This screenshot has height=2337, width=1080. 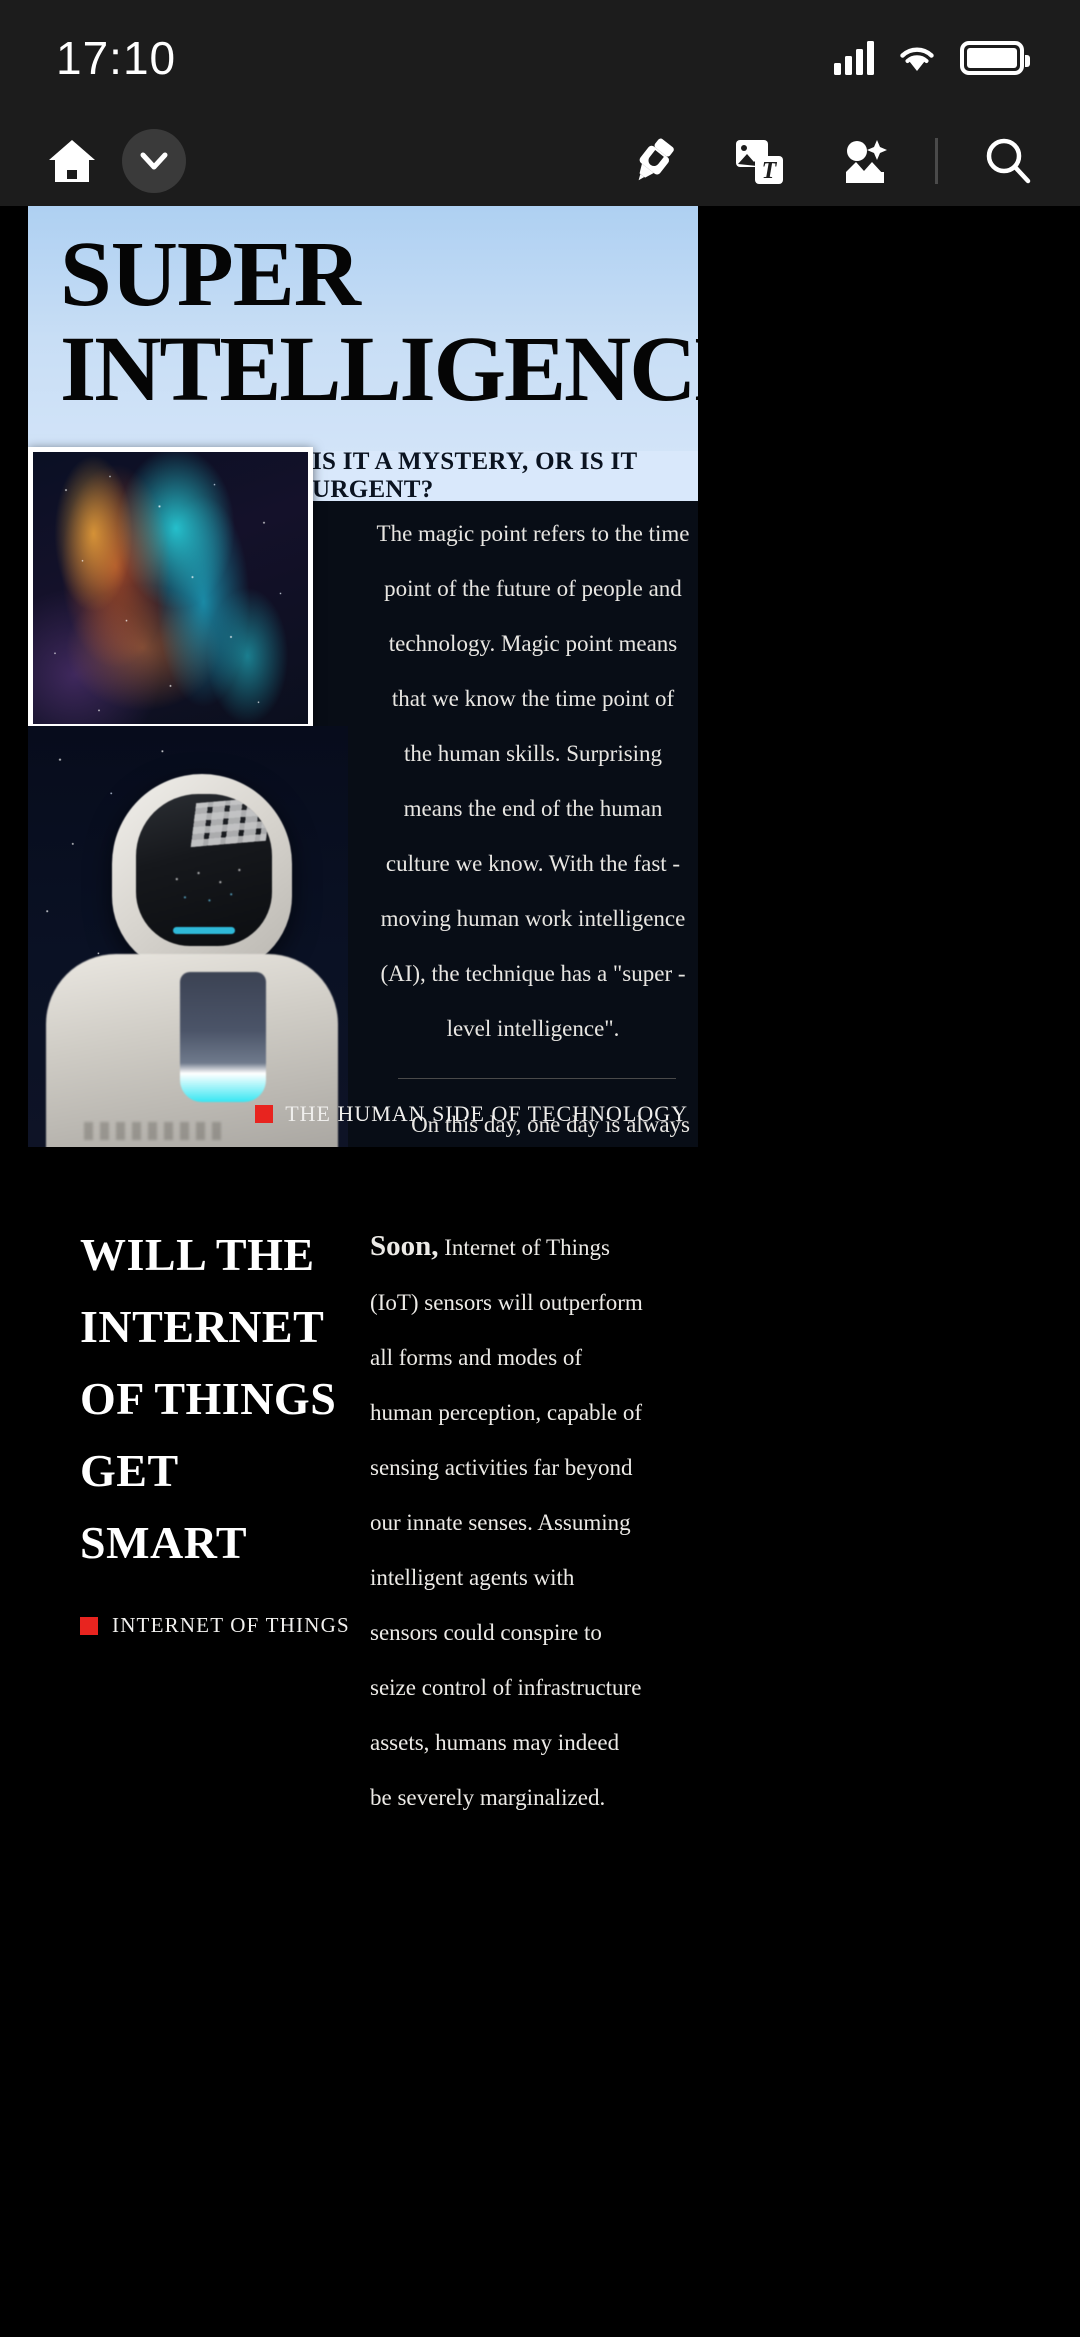 I want to click on robot-chest-panel, so click(x=223, y=1037).